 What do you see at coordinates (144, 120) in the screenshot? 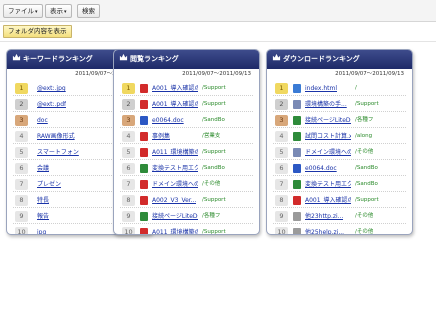
I see `word-file-icon` at bounding box center [144, 120].